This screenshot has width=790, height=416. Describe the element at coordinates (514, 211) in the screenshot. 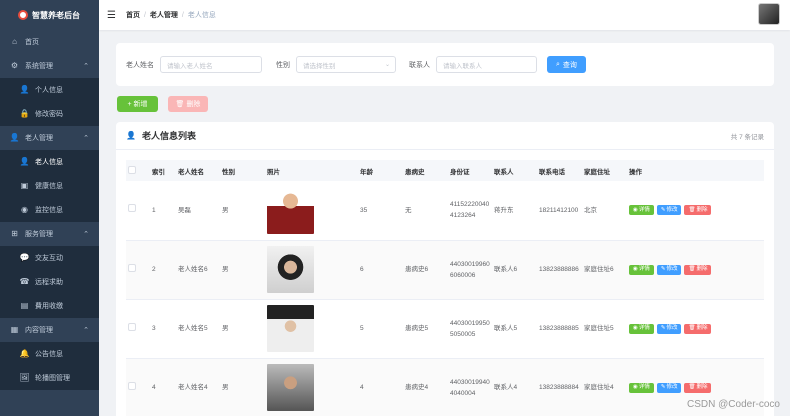

I see `cell-contact: 蒋升东` at that location.